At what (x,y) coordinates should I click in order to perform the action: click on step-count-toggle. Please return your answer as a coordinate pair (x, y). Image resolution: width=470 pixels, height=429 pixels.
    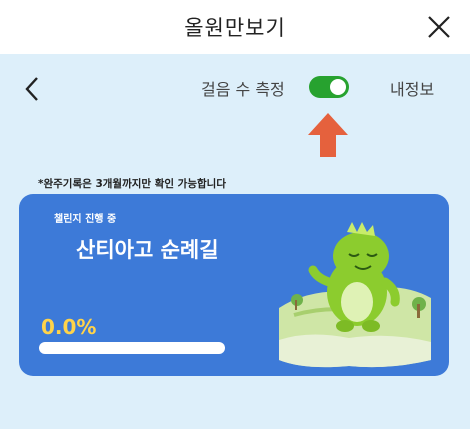
    Looking at the image, I should click on (329, 87).